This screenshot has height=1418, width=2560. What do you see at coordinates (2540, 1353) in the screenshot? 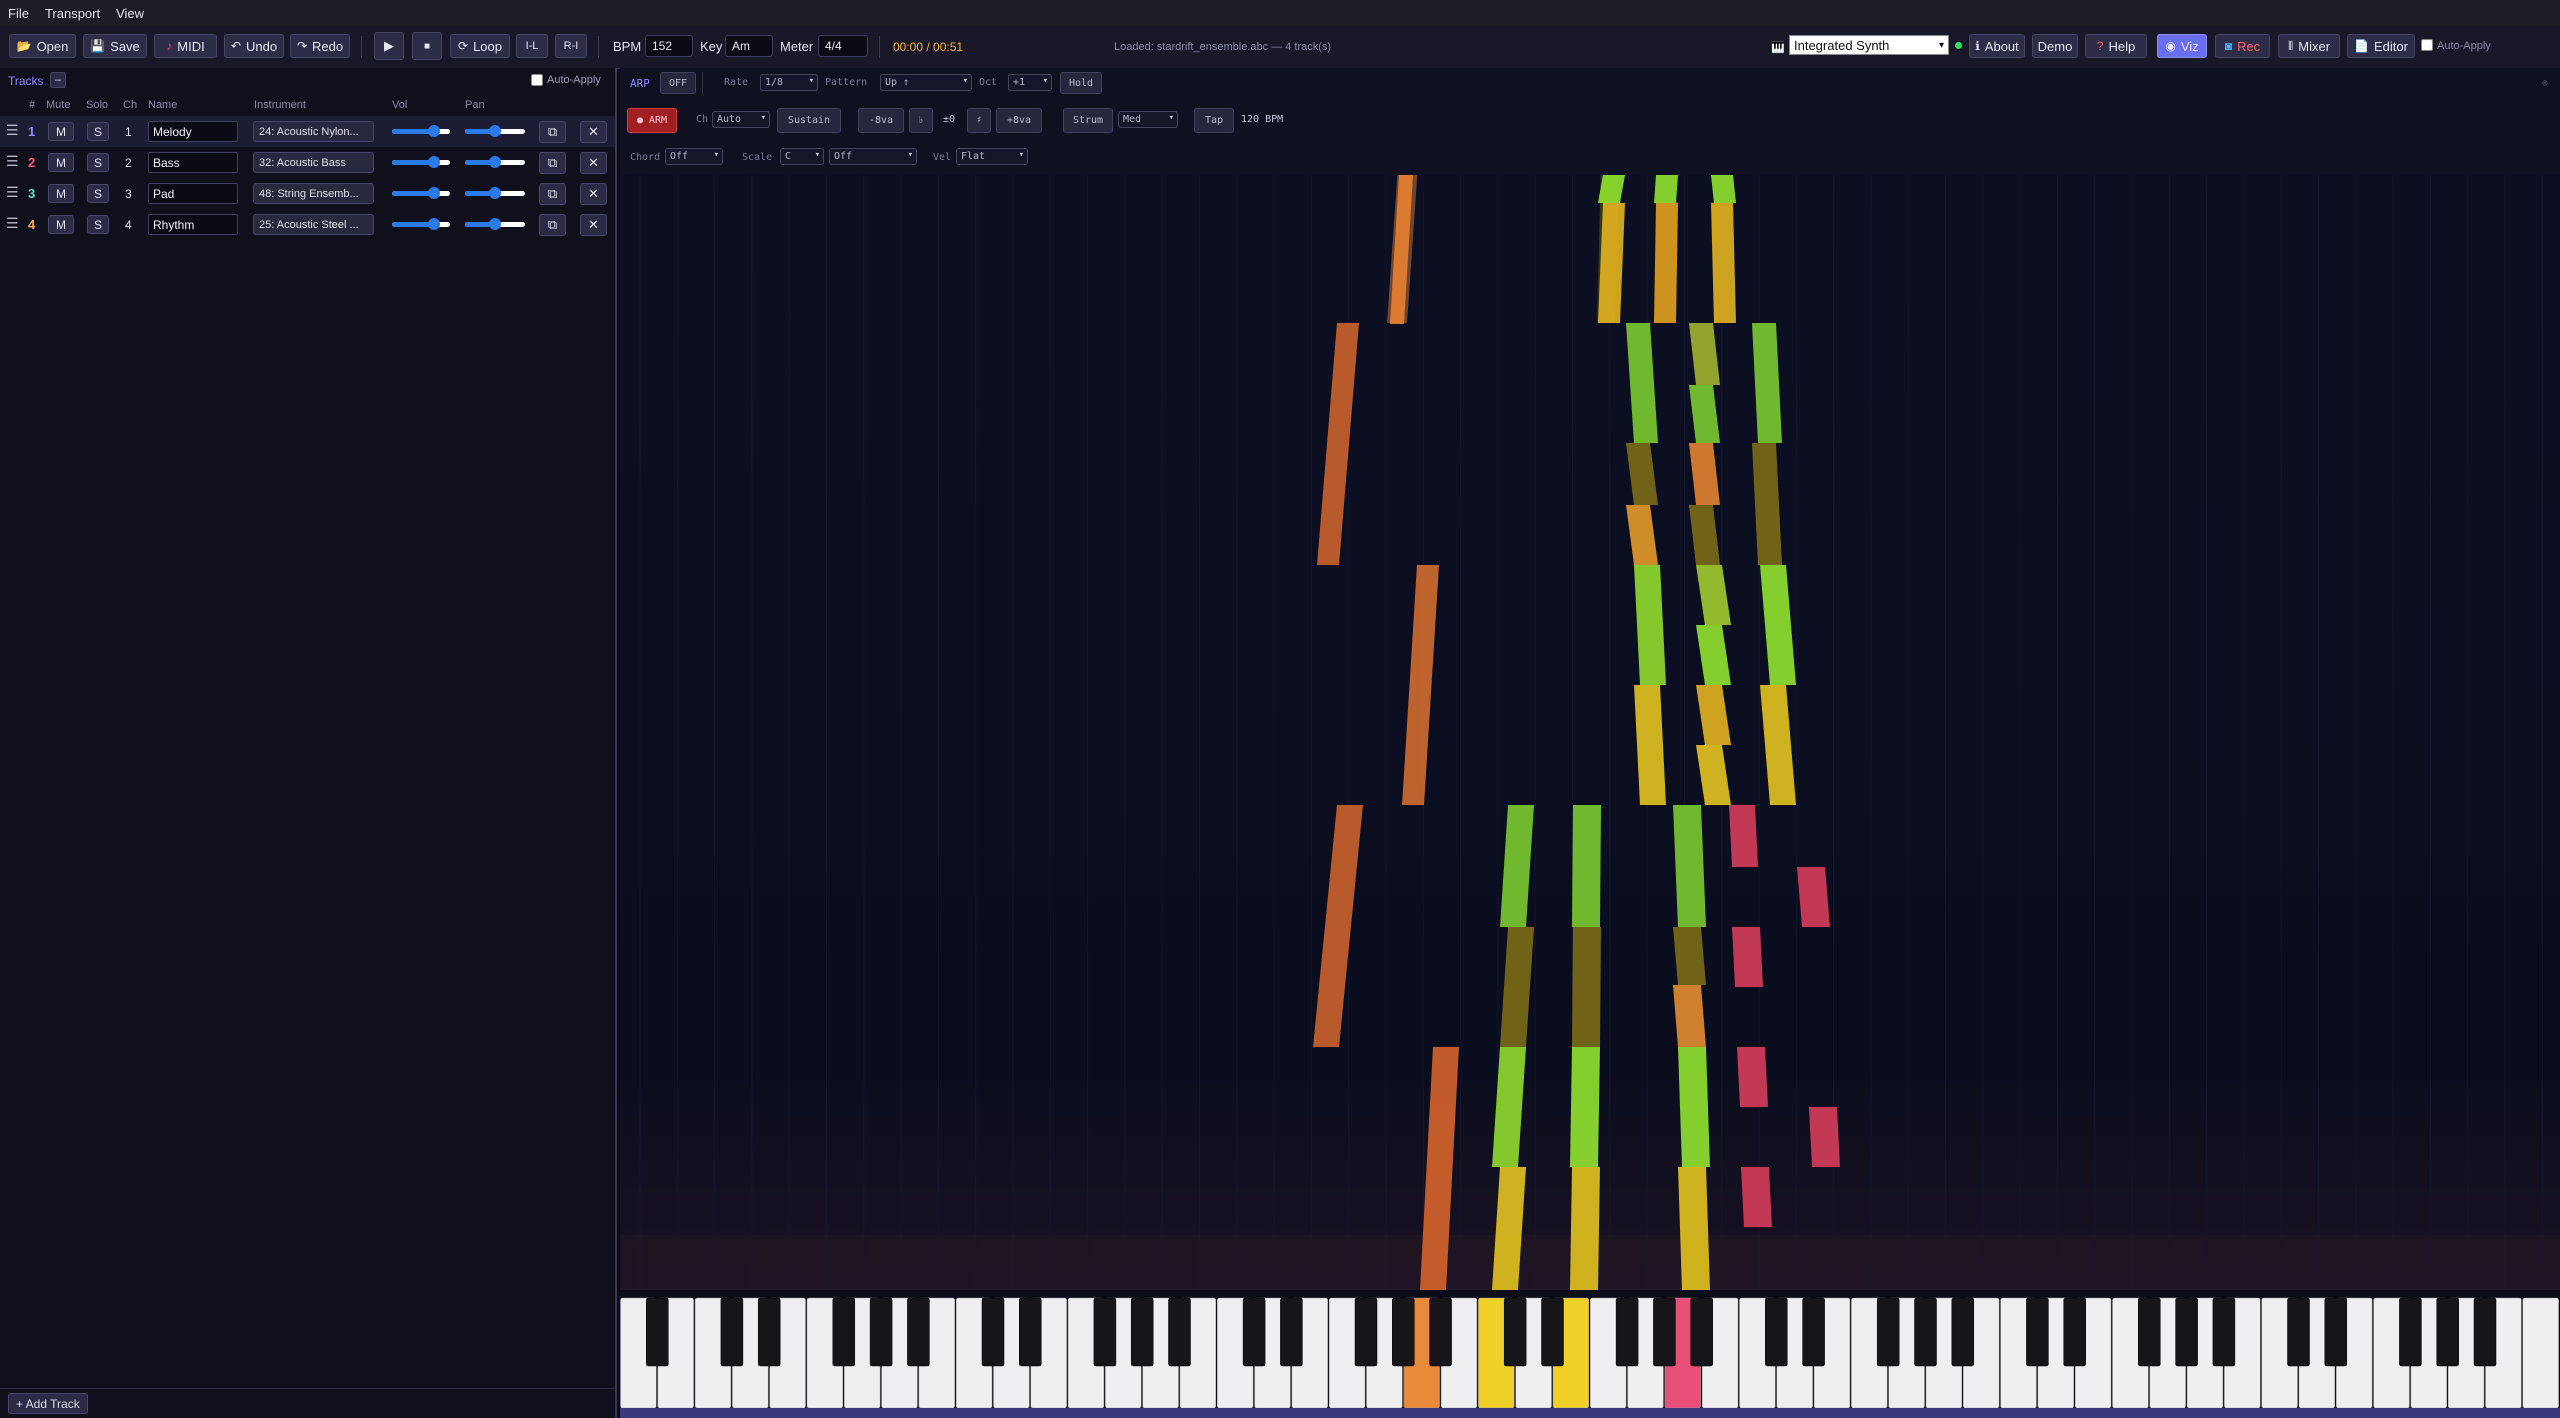
I see `white-key` at bounding box center [2540, 1353].